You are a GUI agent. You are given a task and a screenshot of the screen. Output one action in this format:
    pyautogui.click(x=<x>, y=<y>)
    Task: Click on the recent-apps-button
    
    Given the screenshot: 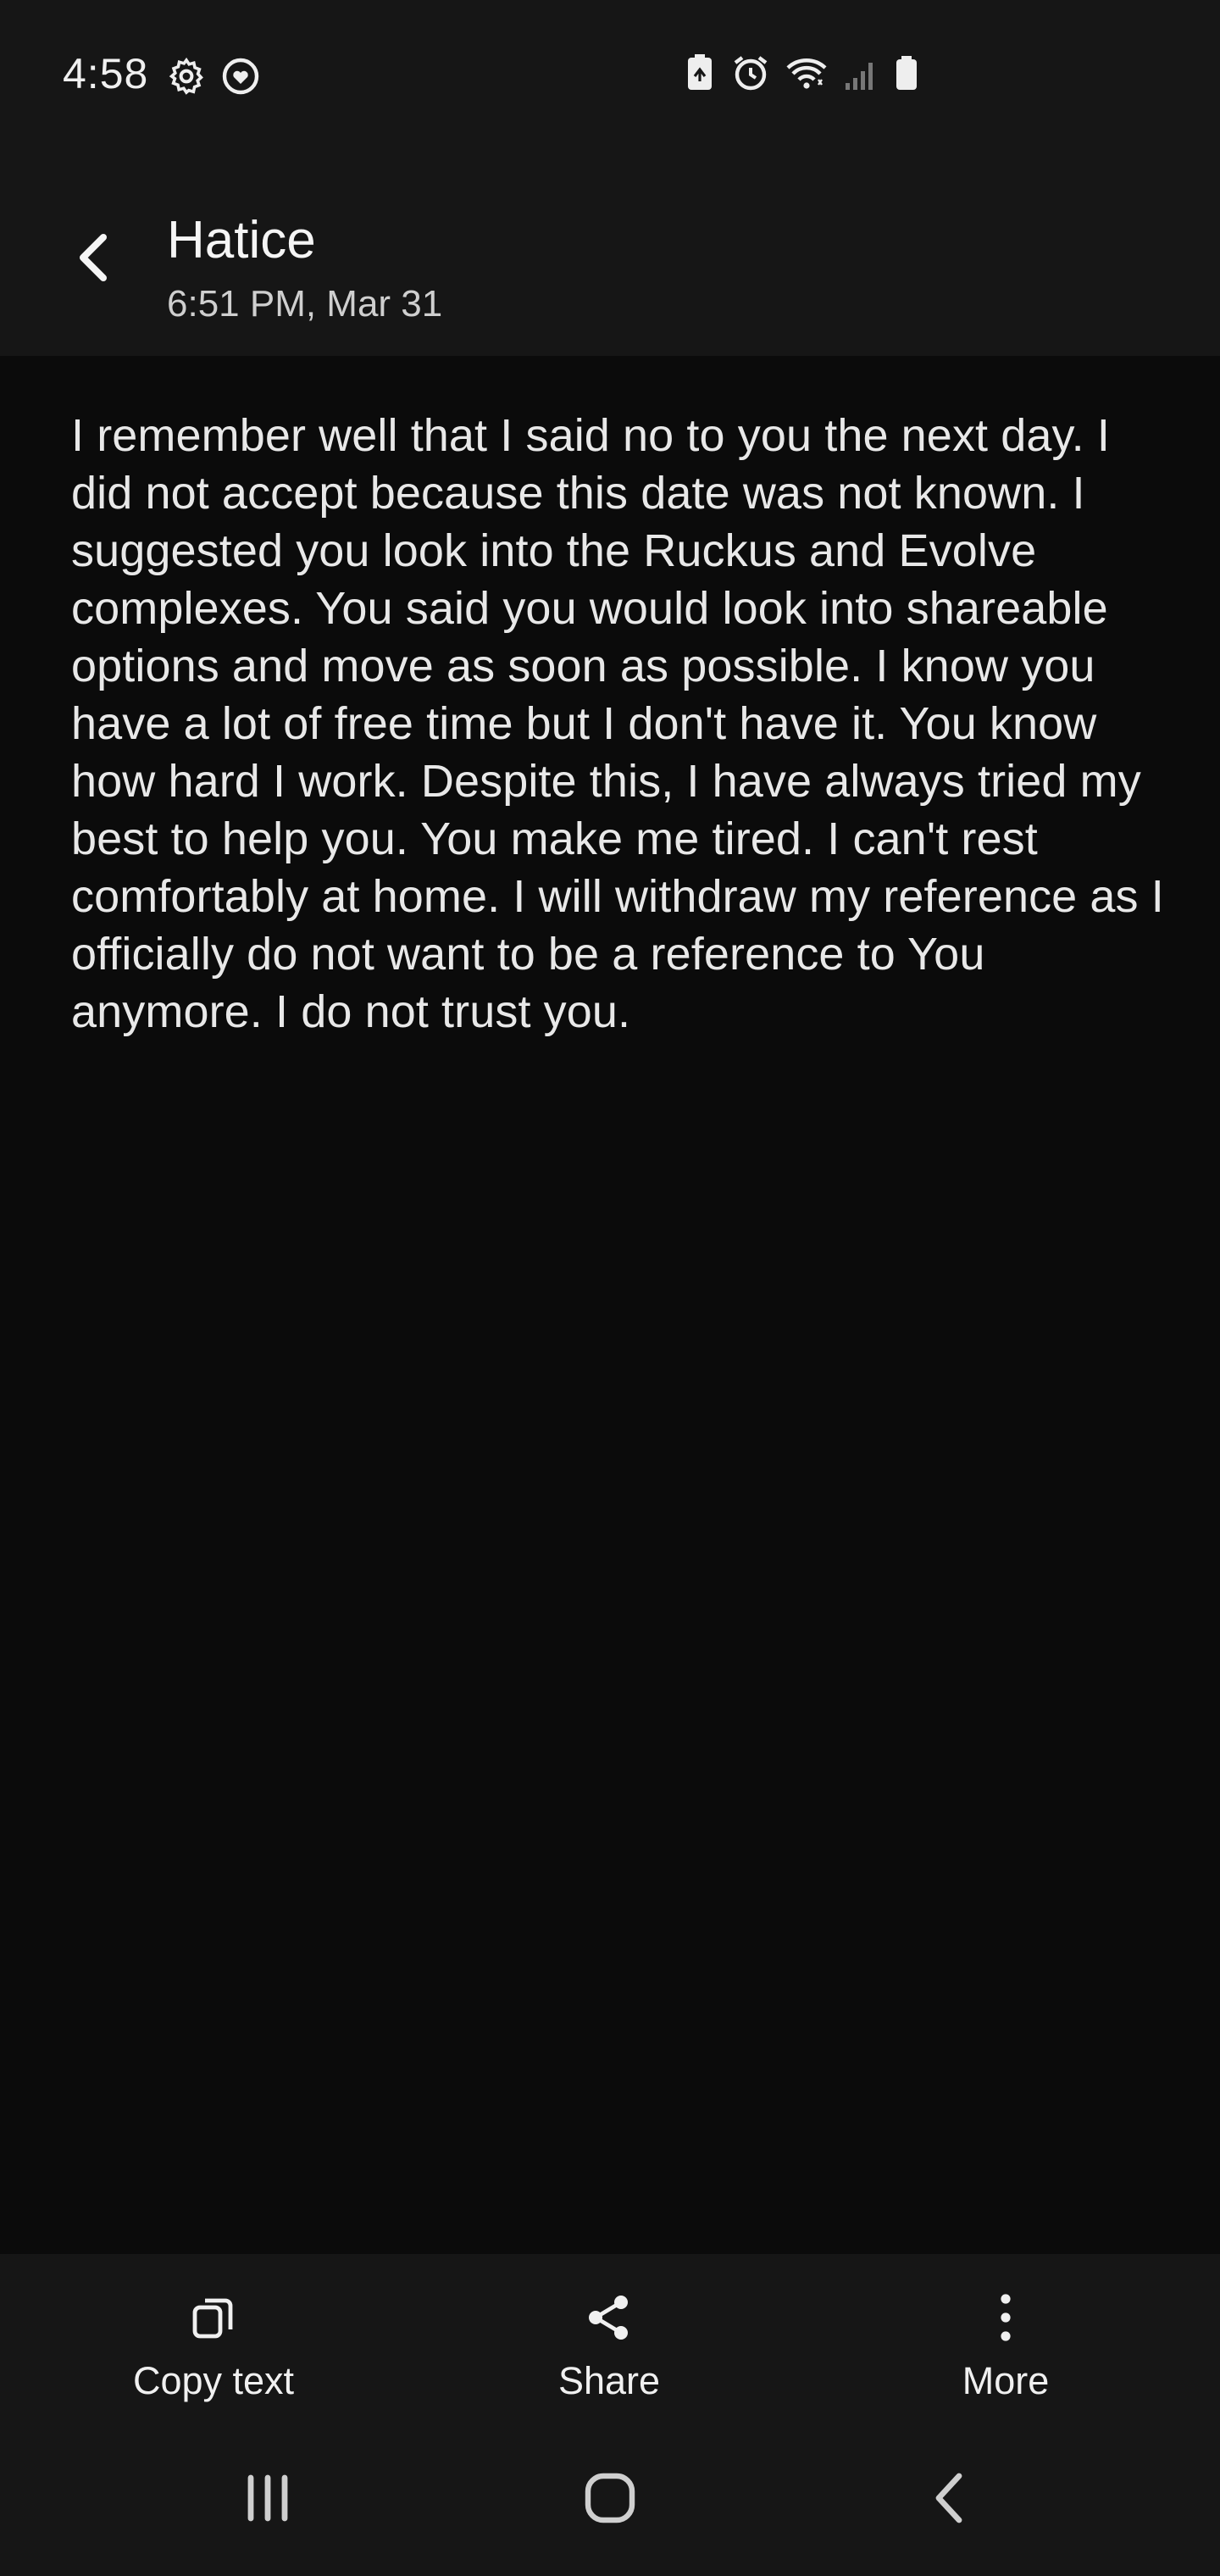 What is the action you would take?
    pyautogui.click(x=268, y=2499)
    